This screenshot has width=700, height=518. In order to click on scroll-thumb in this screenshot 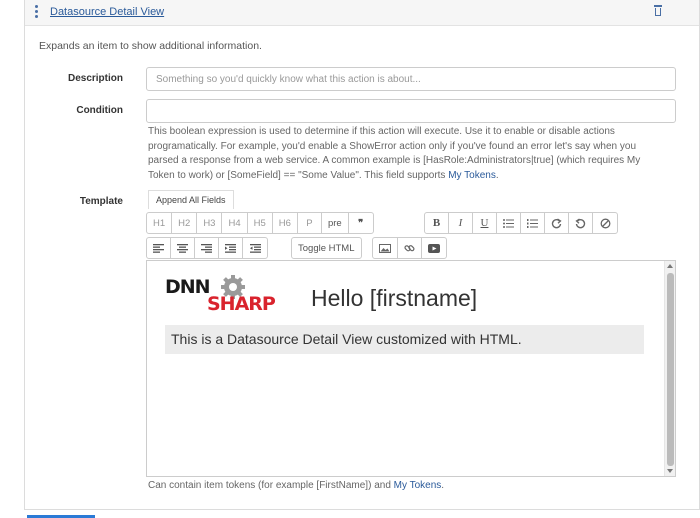, I will do `click(670, 369)`.